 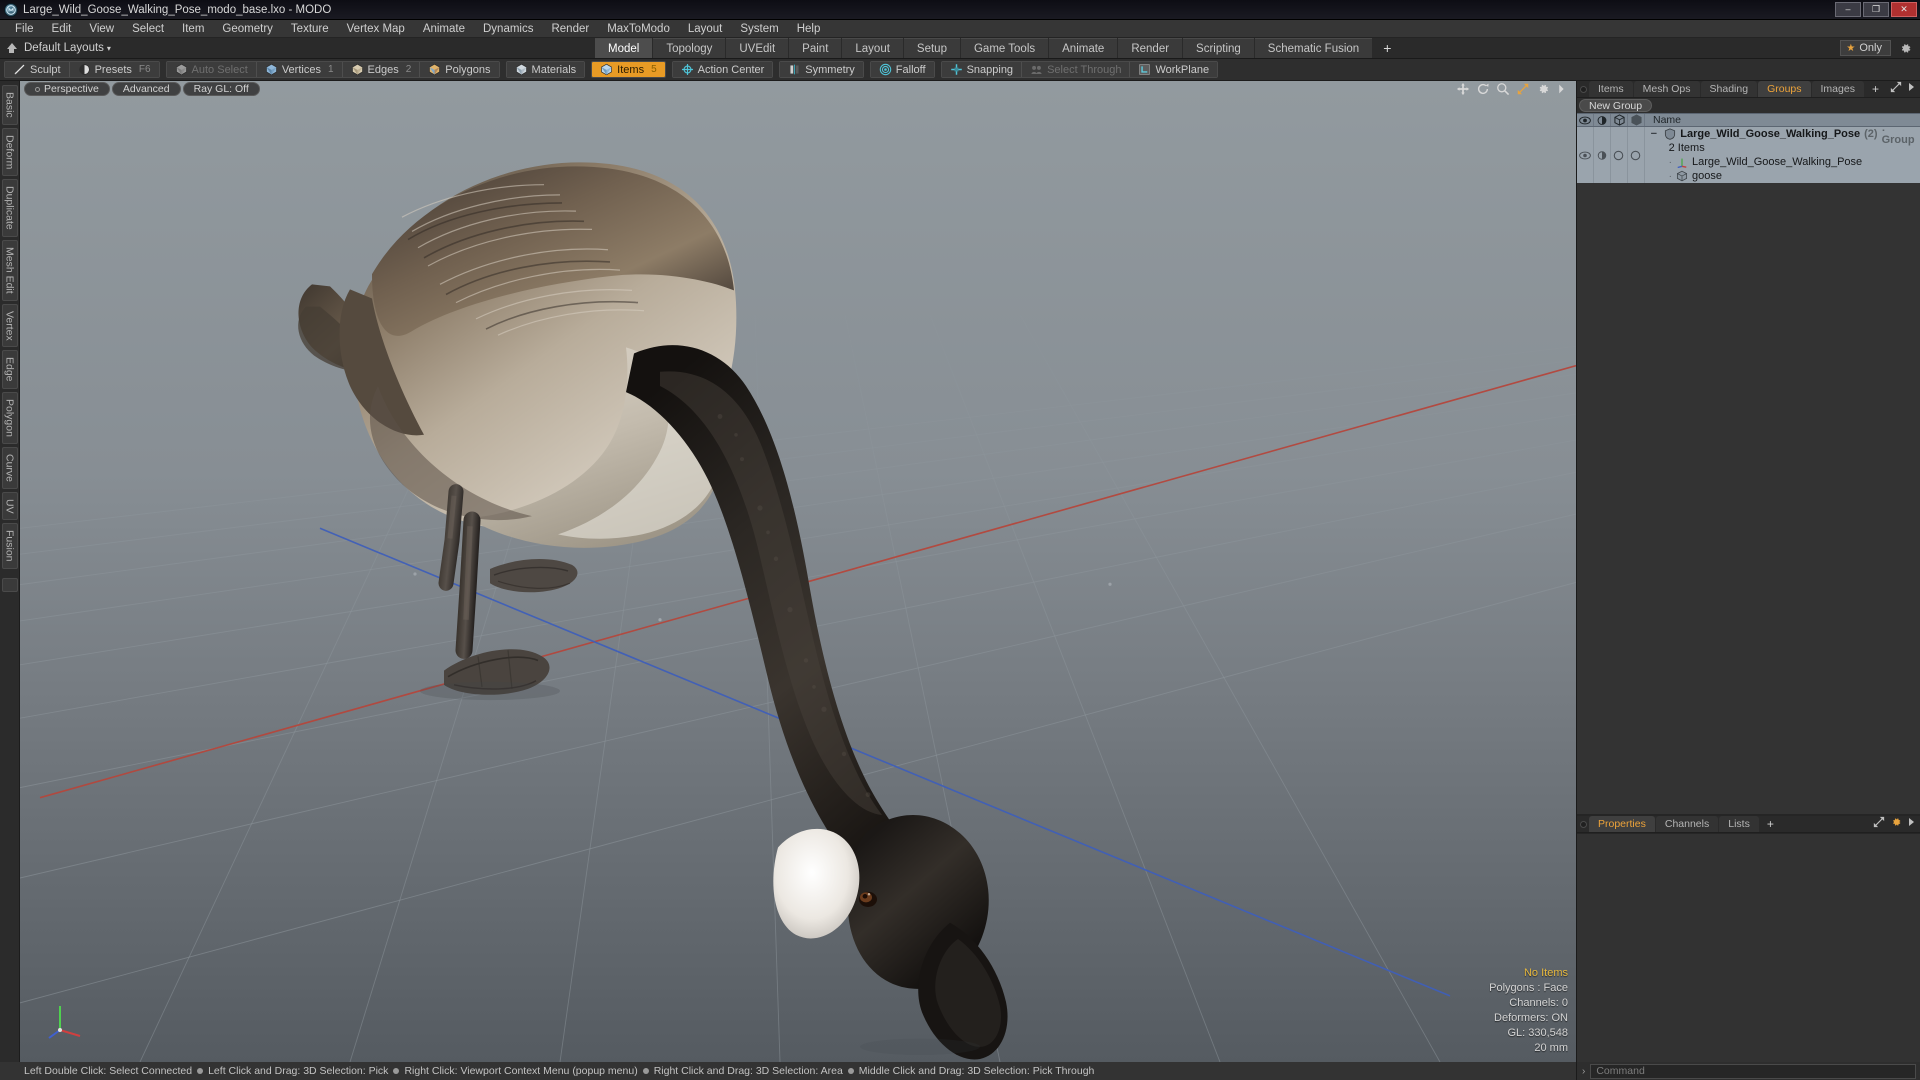 I want to click on workplane-button: WorkPlane, so click(x=1174, y=69).